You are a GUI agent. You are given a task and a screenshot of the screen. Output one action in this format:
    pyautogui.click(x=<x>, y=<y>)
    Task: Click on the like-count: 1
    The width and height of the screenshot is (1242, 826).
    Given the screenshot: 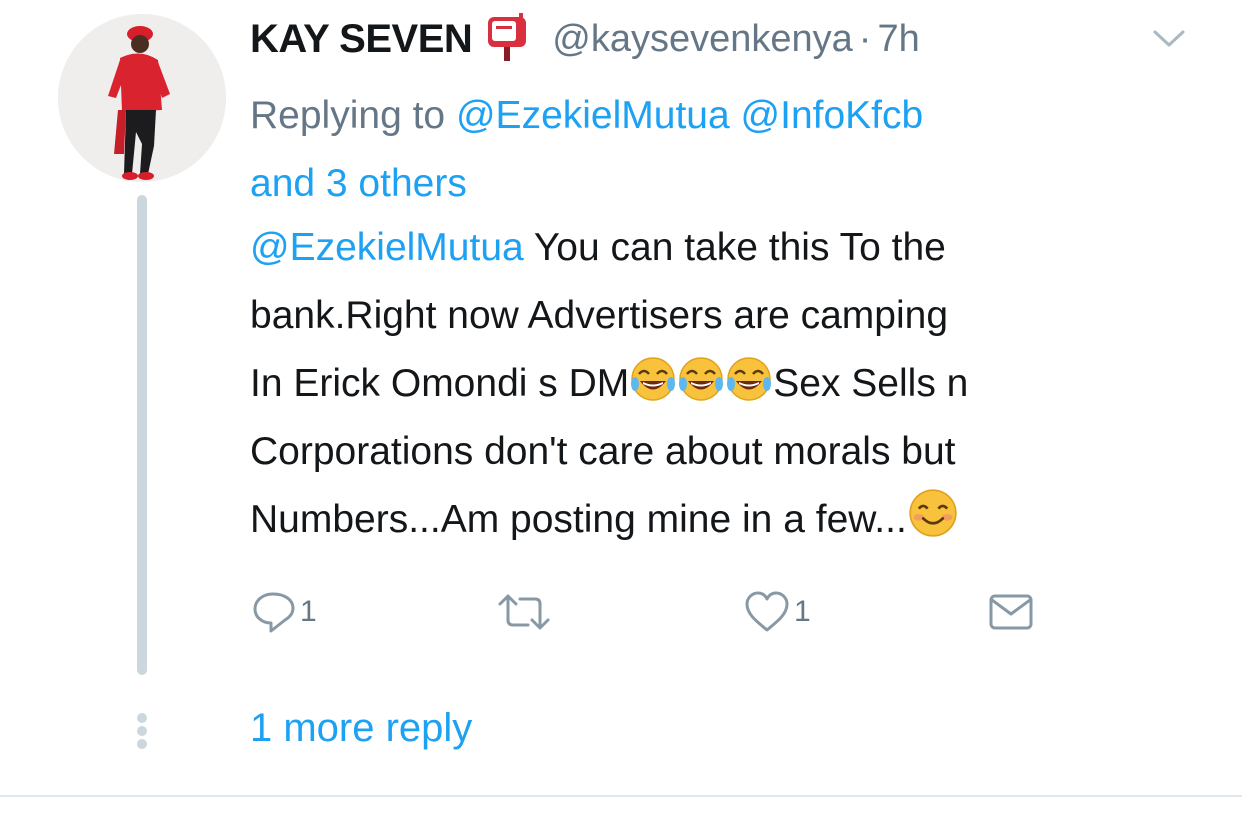 What is the action you would take?
    pyautogui.click(x=802, y=611)
    